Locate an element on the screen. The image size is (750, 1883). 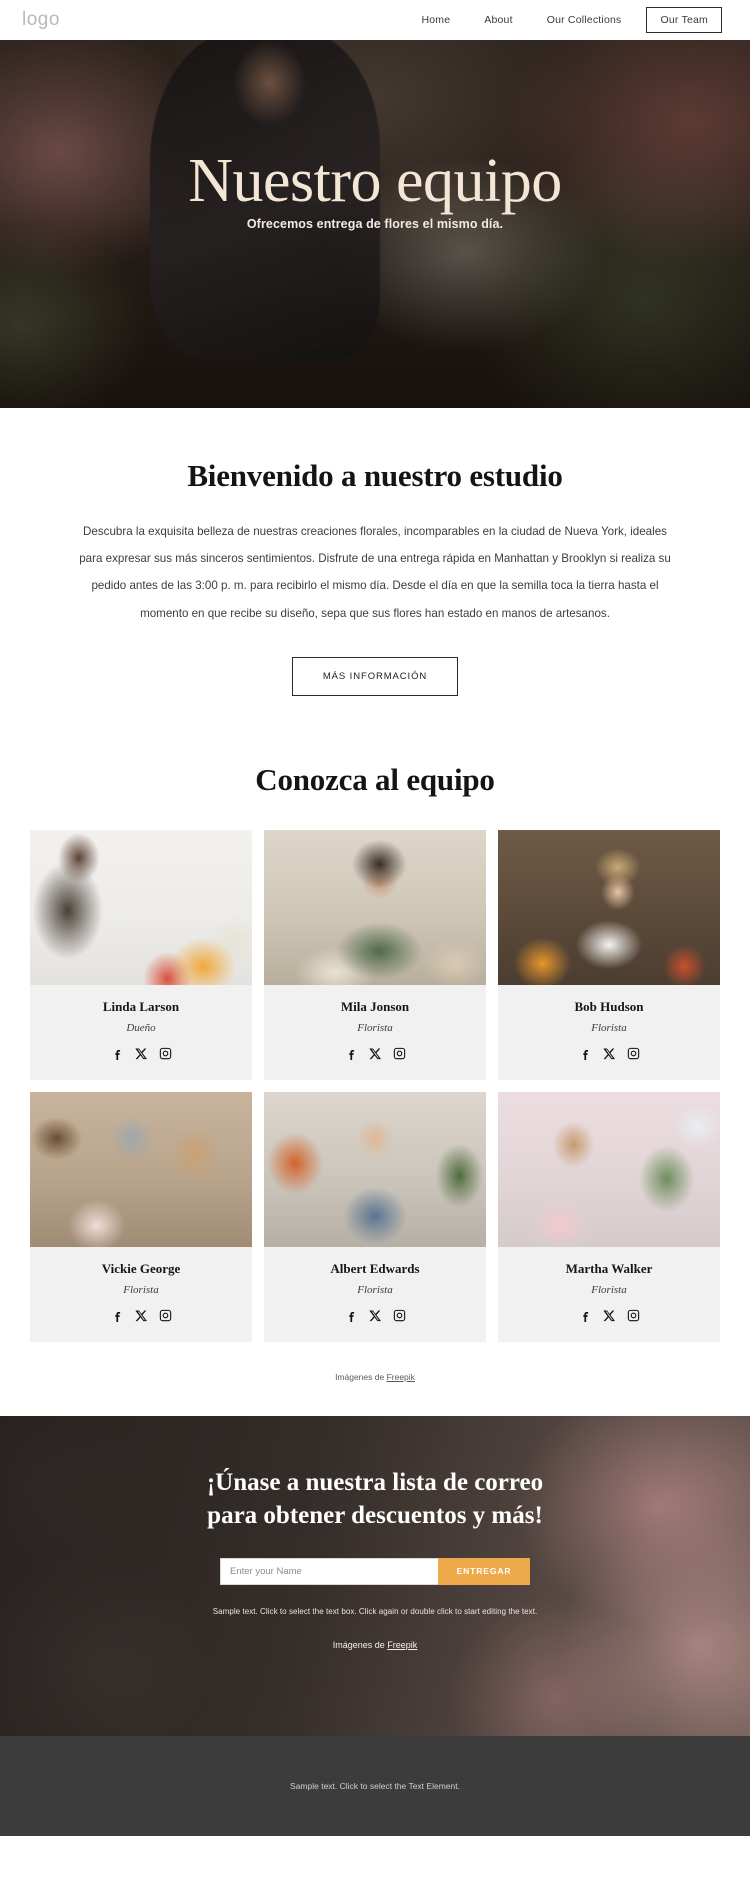
team-title: Conozca al equipo is located at coordinates (375, 779).